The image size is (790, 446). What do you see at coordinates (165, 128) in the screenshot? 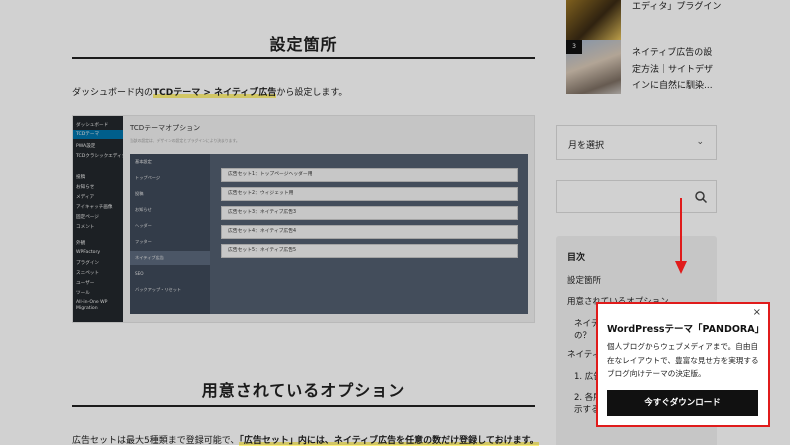
I see `theme-options-title: TCDテーマオプション` at bounding box center [165, 128].